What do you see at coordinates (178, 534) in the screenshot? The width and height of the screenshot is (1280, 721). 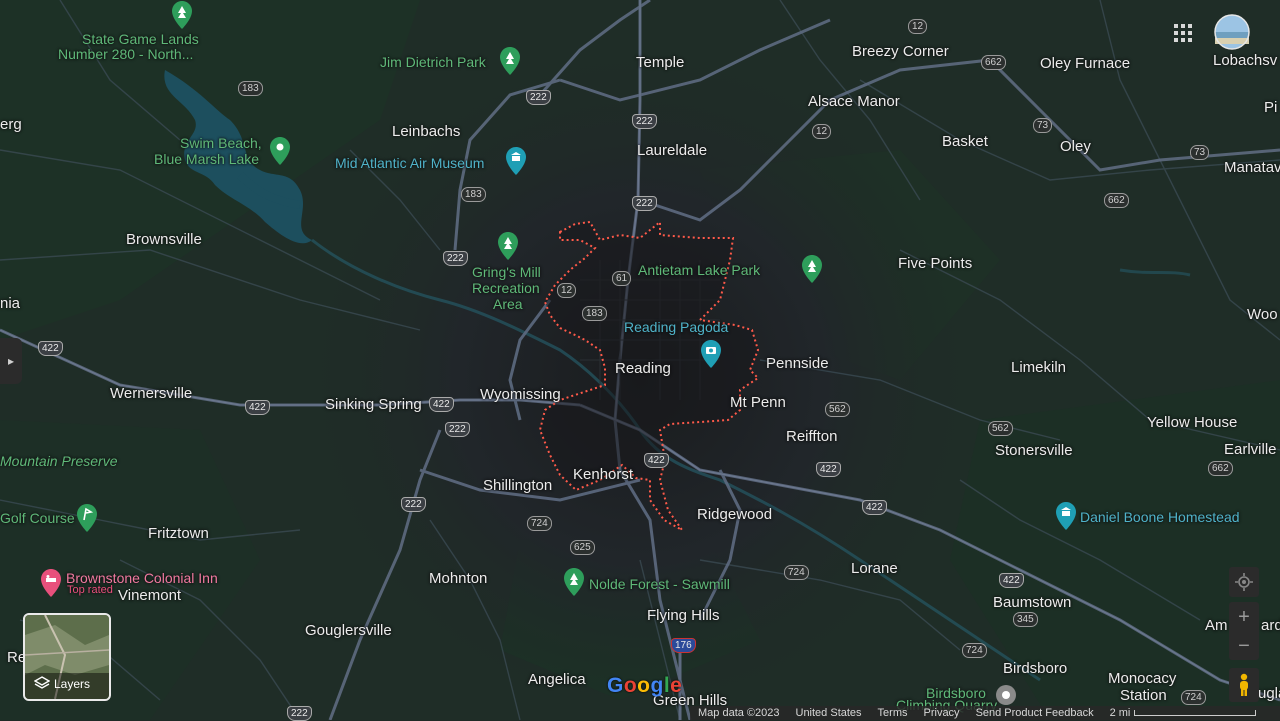 I see `place-fritztown: Fritztown` at bounding box center [178, 534].